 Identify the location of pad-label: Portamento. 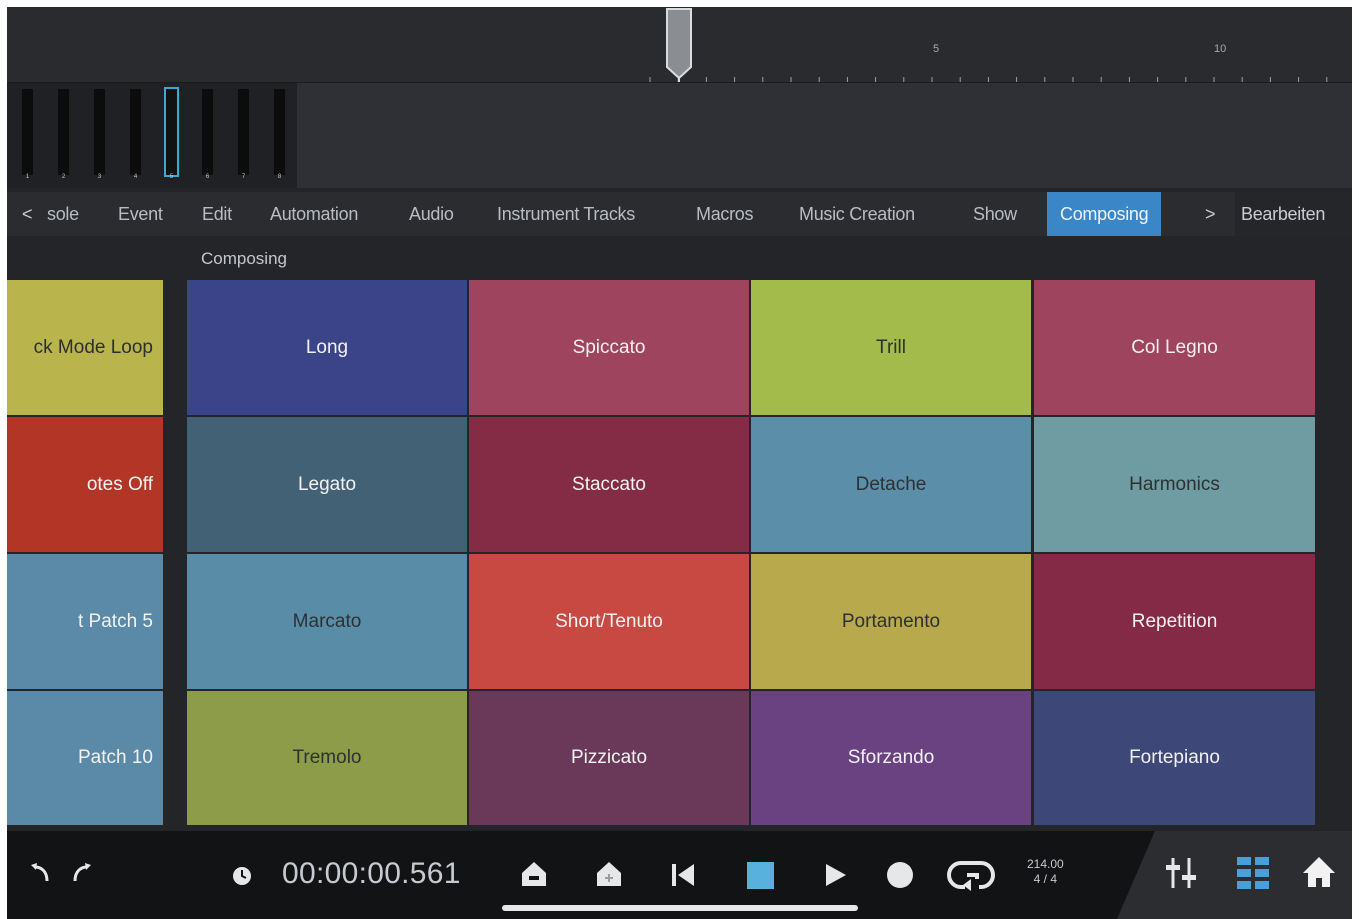
(891, 621).